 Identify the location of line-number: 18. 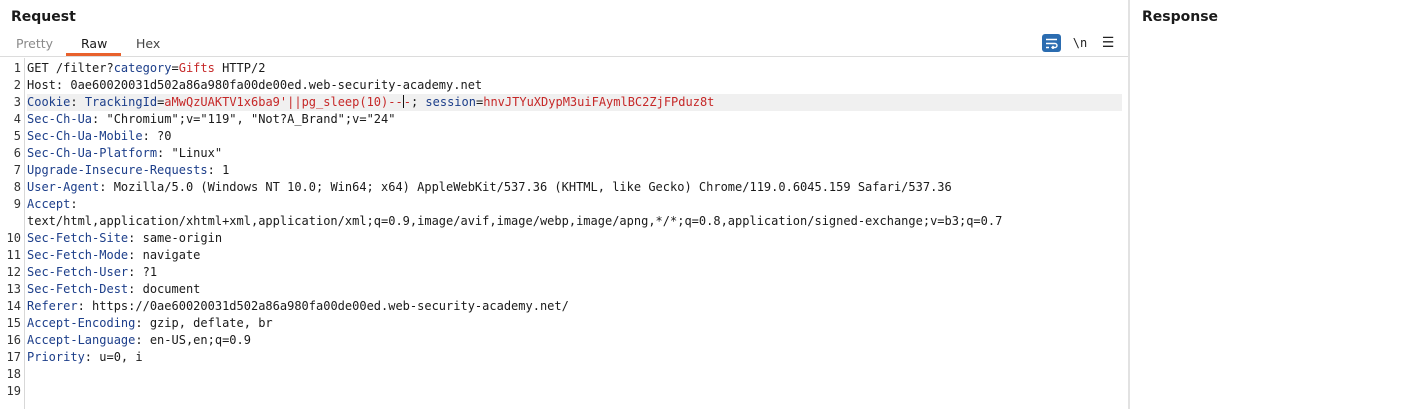
(13, 374).